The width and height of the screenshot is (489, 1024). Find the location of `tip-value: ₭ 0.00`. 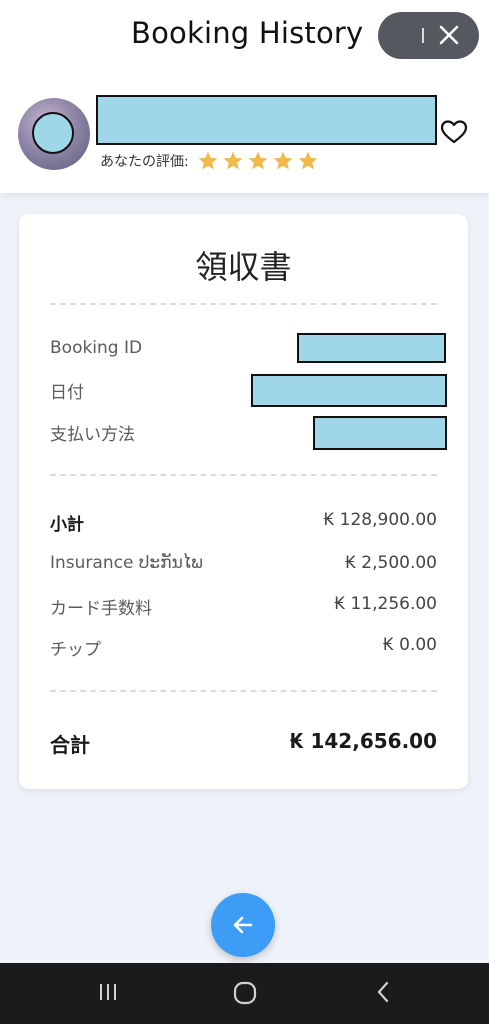

tip-value: ₭ 0.00 is located at coordinates (409, 645).